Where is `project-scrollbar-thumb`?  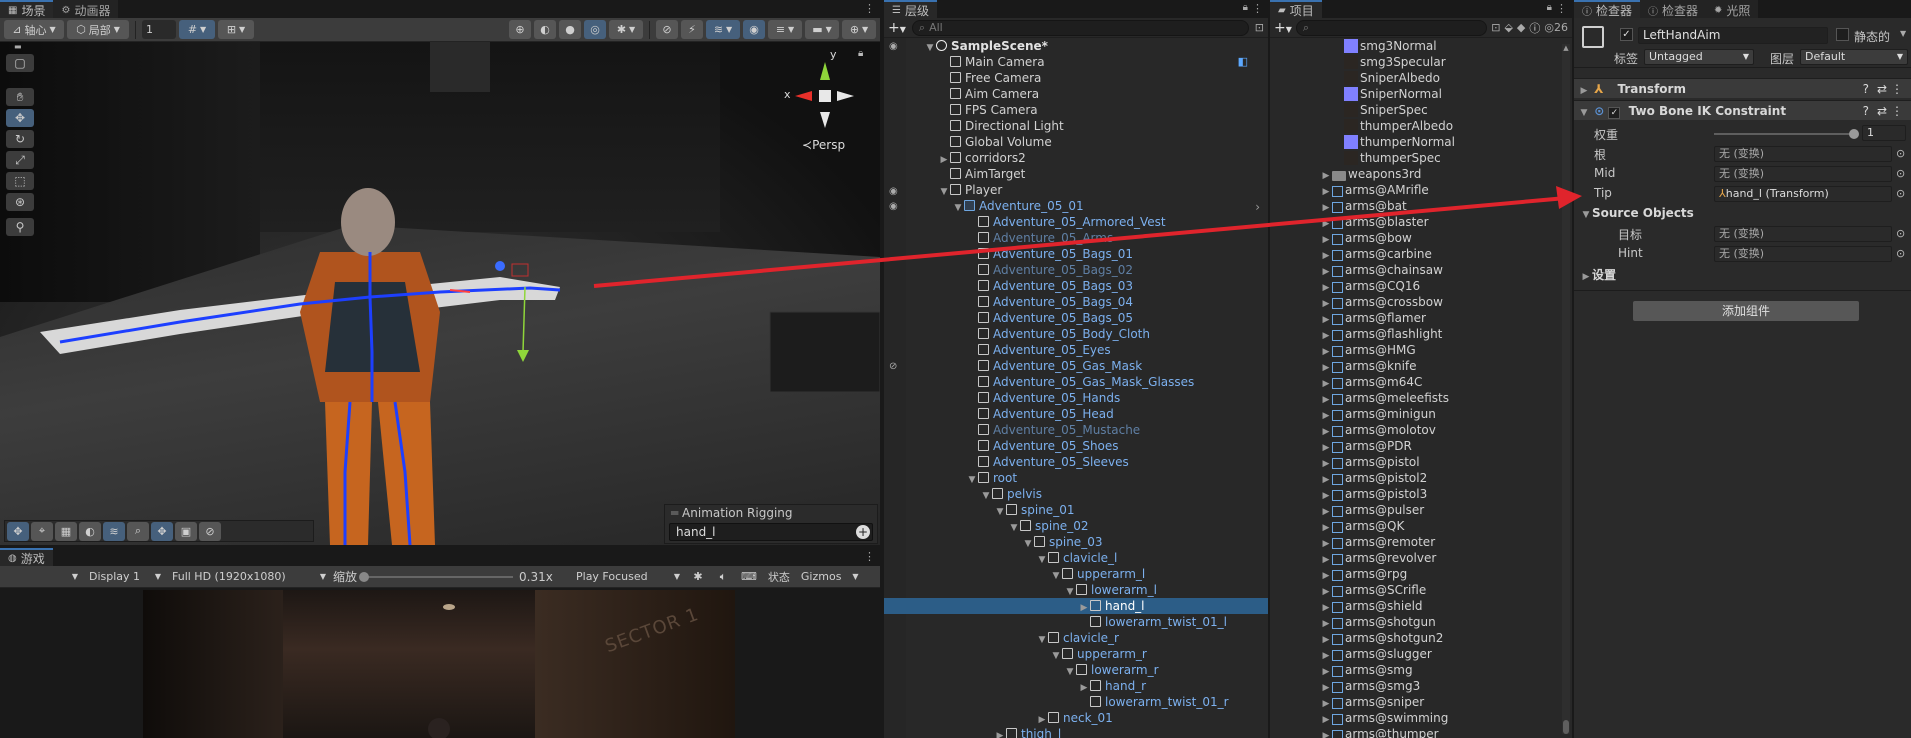 project-scrollbar-thumb is located at coordinates (1566, 727).